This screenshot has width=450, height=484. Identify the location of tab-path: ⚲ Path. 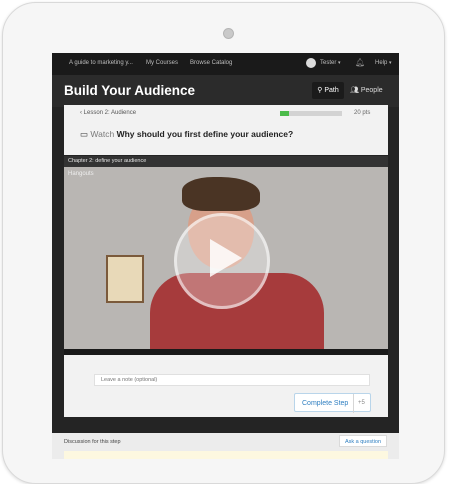
(328, 90).